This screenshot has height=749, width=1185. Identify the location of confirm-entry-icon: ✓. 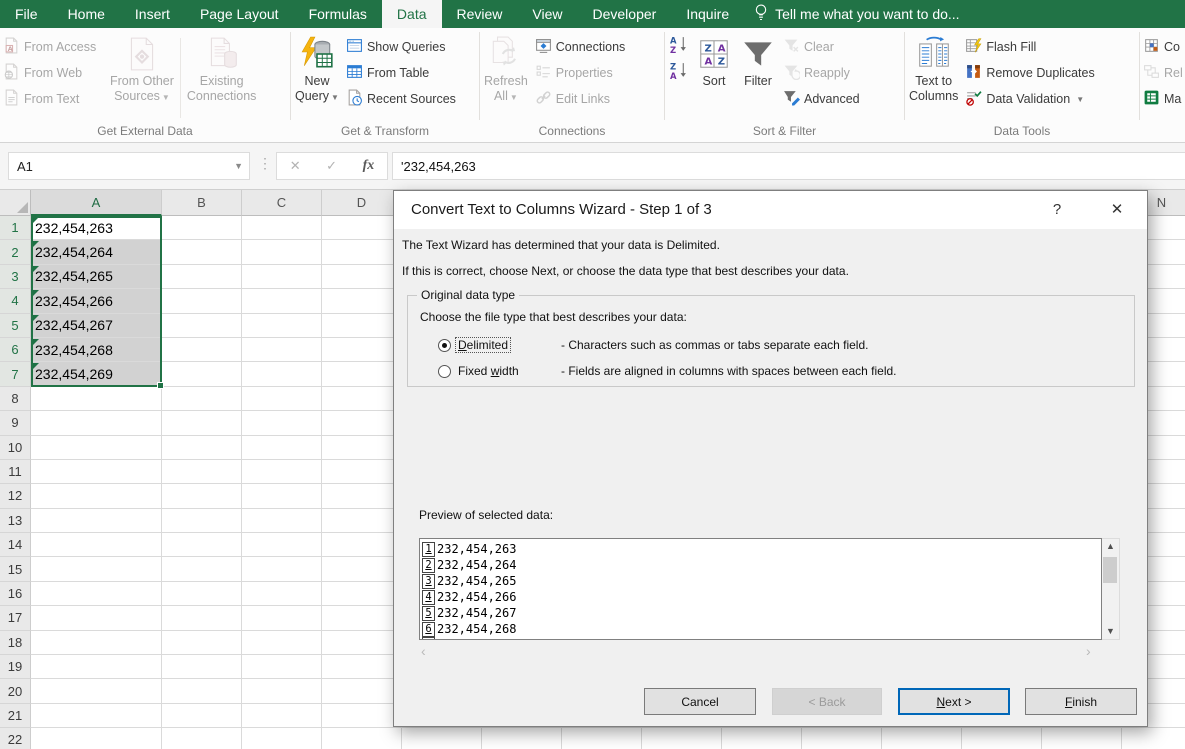
(331, 166).